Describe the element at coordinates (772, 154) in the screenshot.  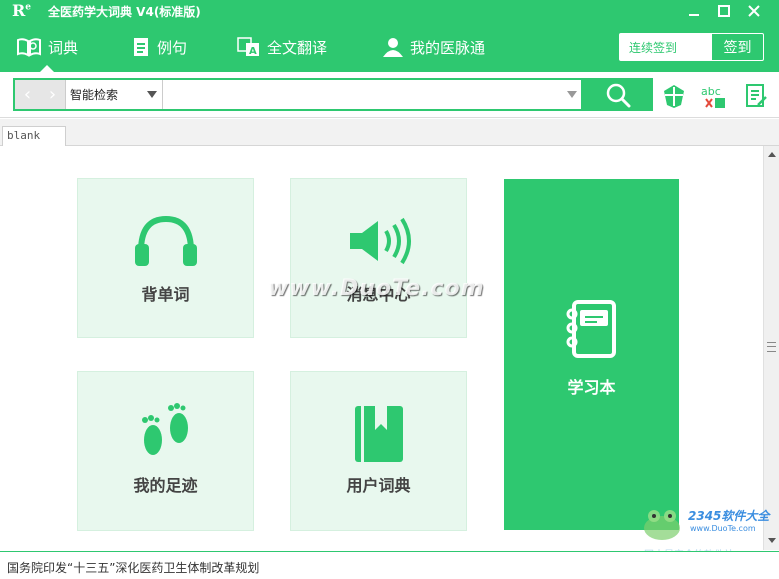
I see `scroll-up-icon` at that location.